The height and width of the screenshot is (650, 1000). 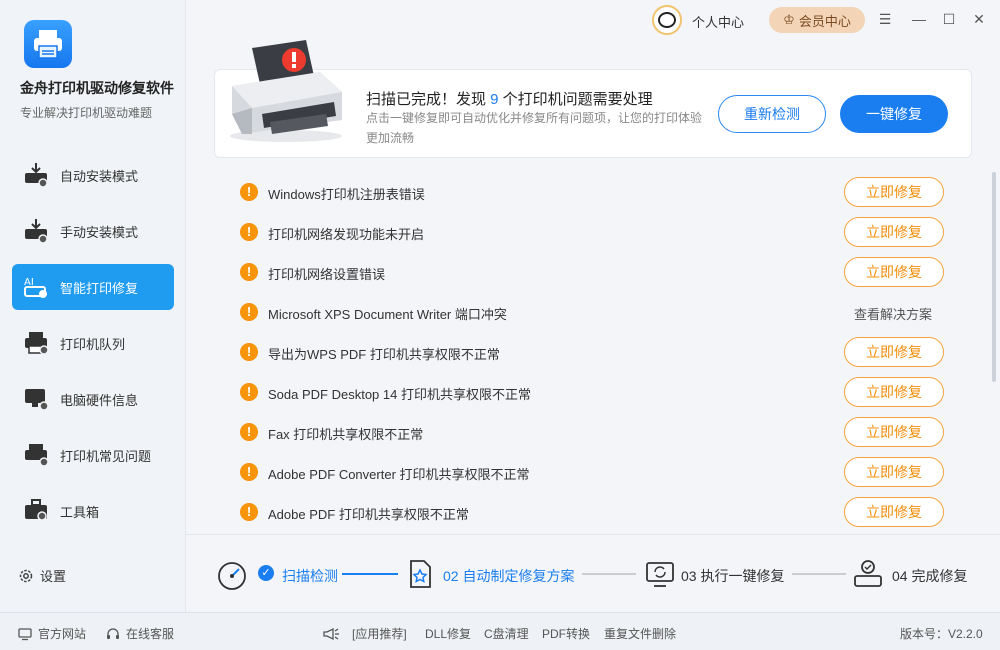 What do you see at coordinates (99, 176) in the screenshot?
I see `sidebar-item-label: 自动安装模式` at bounding box center [99, 176].